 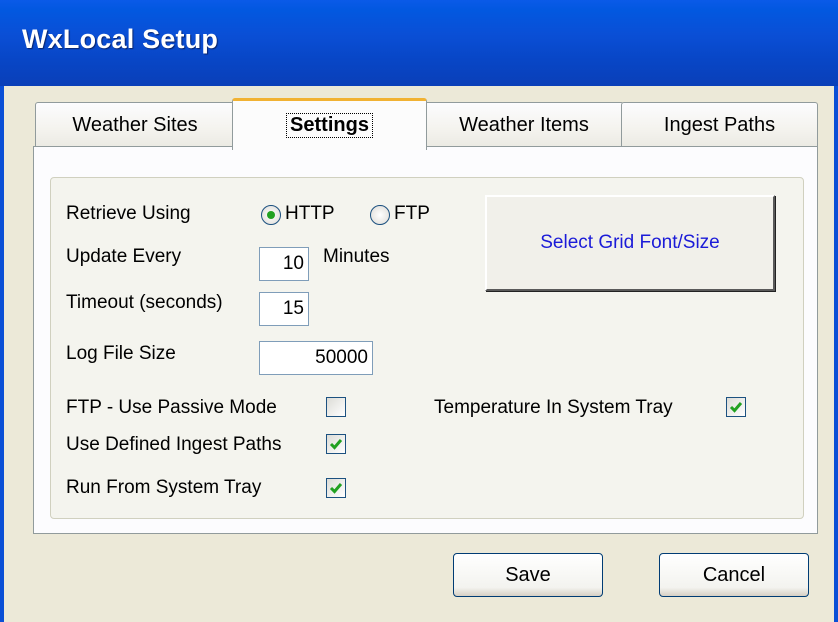 I want to click on timeout-input: 15, so click(x=284, y=309).